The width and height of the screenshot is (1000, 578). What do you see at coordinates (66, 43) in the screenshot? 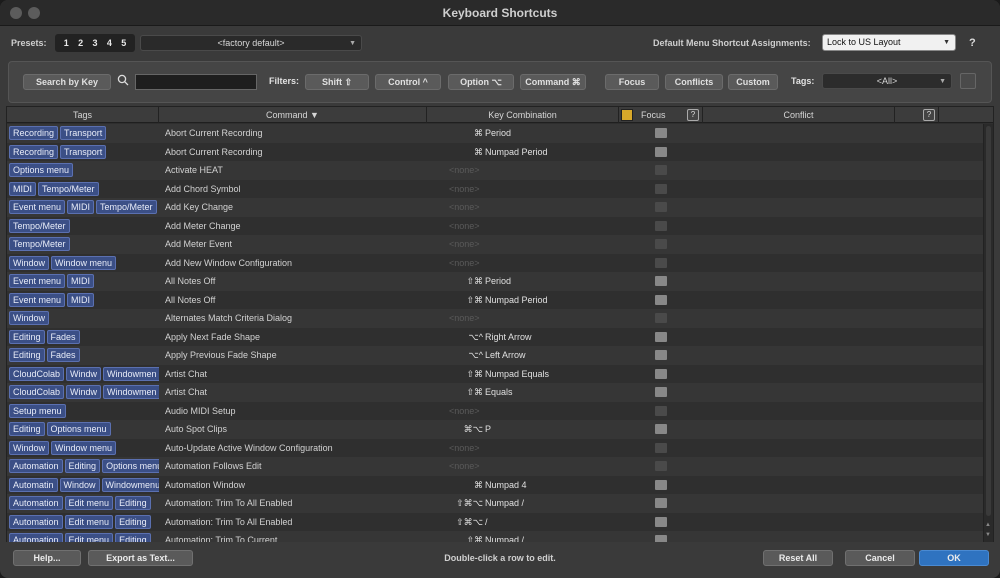
I see `preset-1-button: 1` at bounding box center [66, 43].